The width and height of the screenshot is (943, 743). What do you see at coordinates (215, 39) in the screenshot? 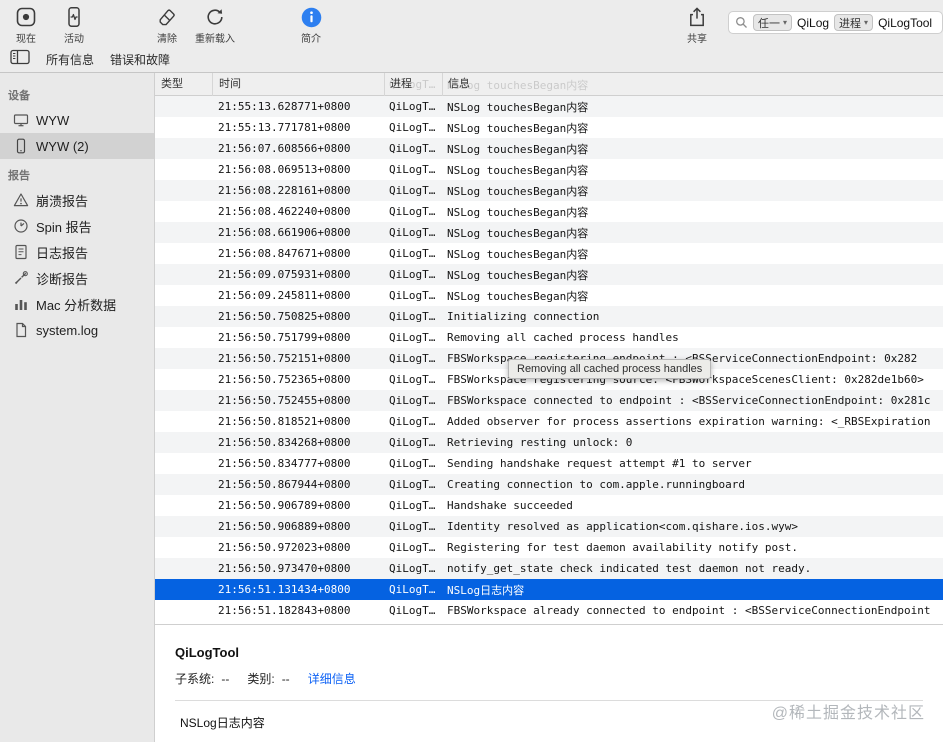
I see `reload-label: 重新载入` at bounding box center [215, 39].